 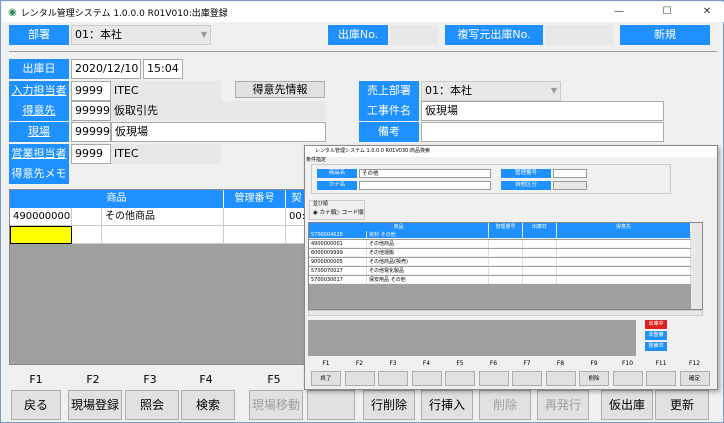 What do you see at coordinates (218, 132) in the screenshot?
I see `genba-name: 仮現場` at bounding box center [218, 132].